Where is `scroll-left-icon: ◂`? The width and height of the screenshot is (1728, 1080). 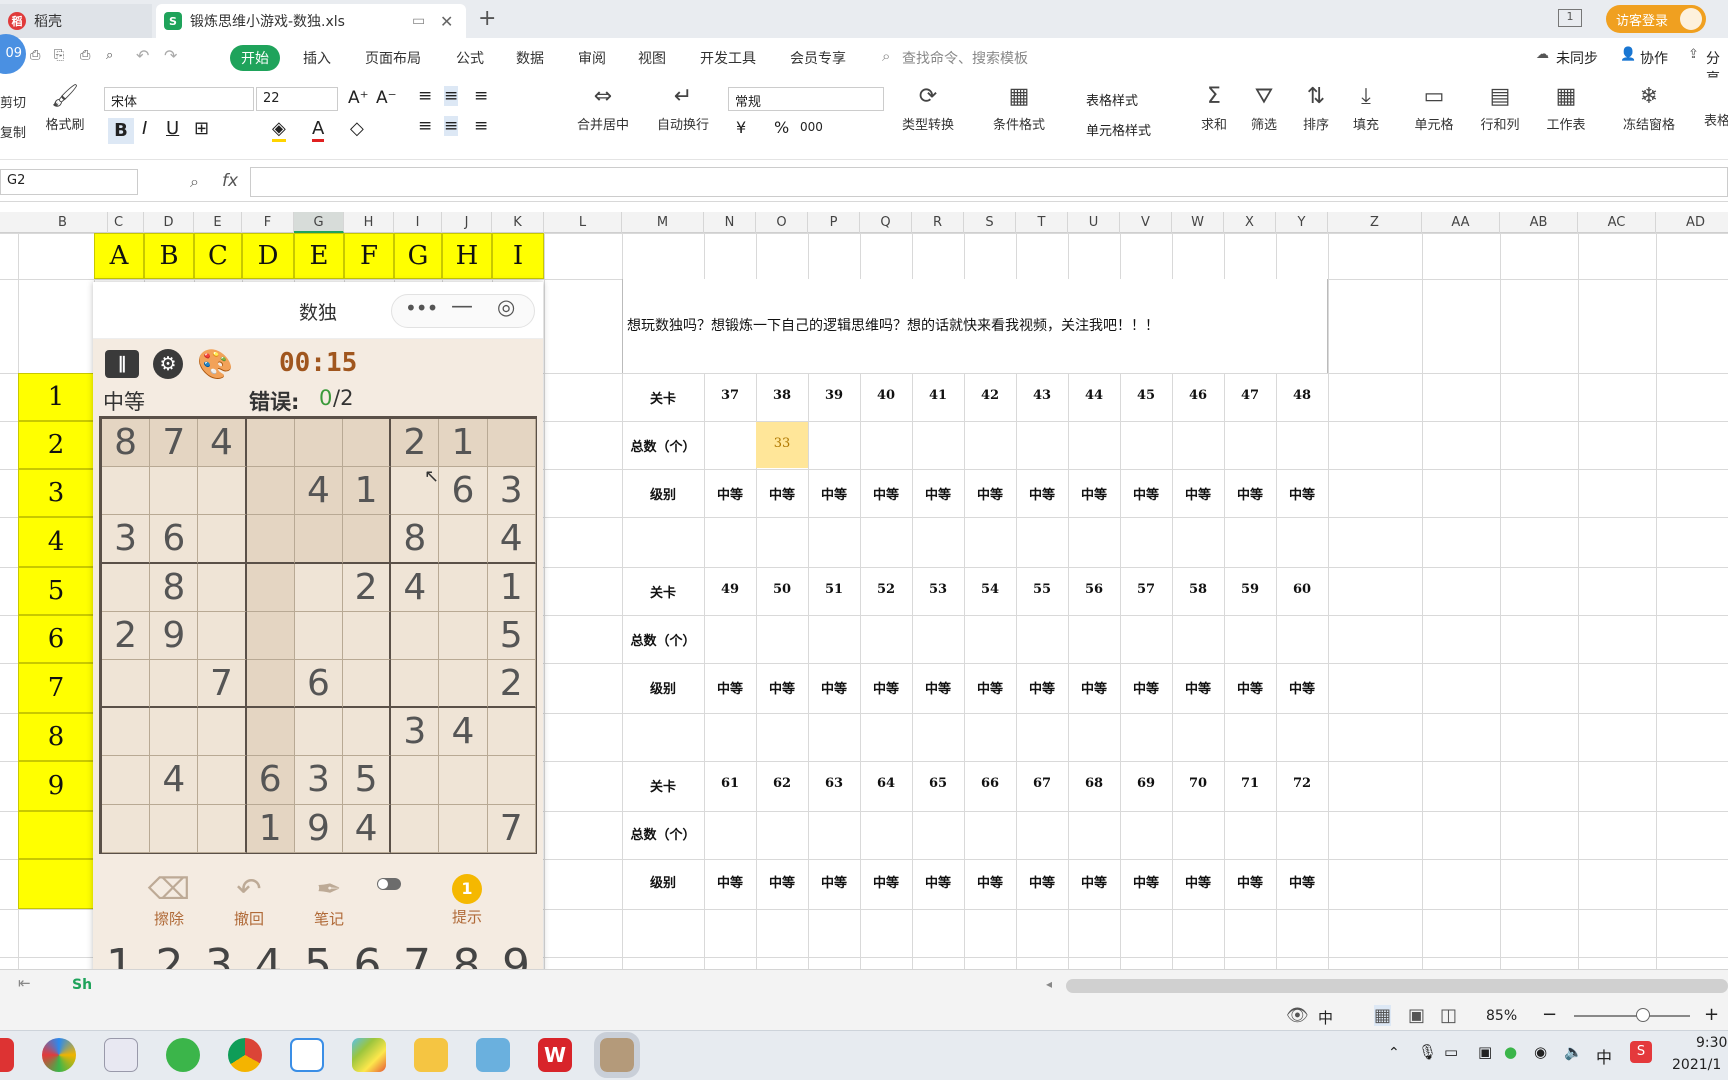 scroll-left-icon: ◂ is located at coordinates (1049, 984).